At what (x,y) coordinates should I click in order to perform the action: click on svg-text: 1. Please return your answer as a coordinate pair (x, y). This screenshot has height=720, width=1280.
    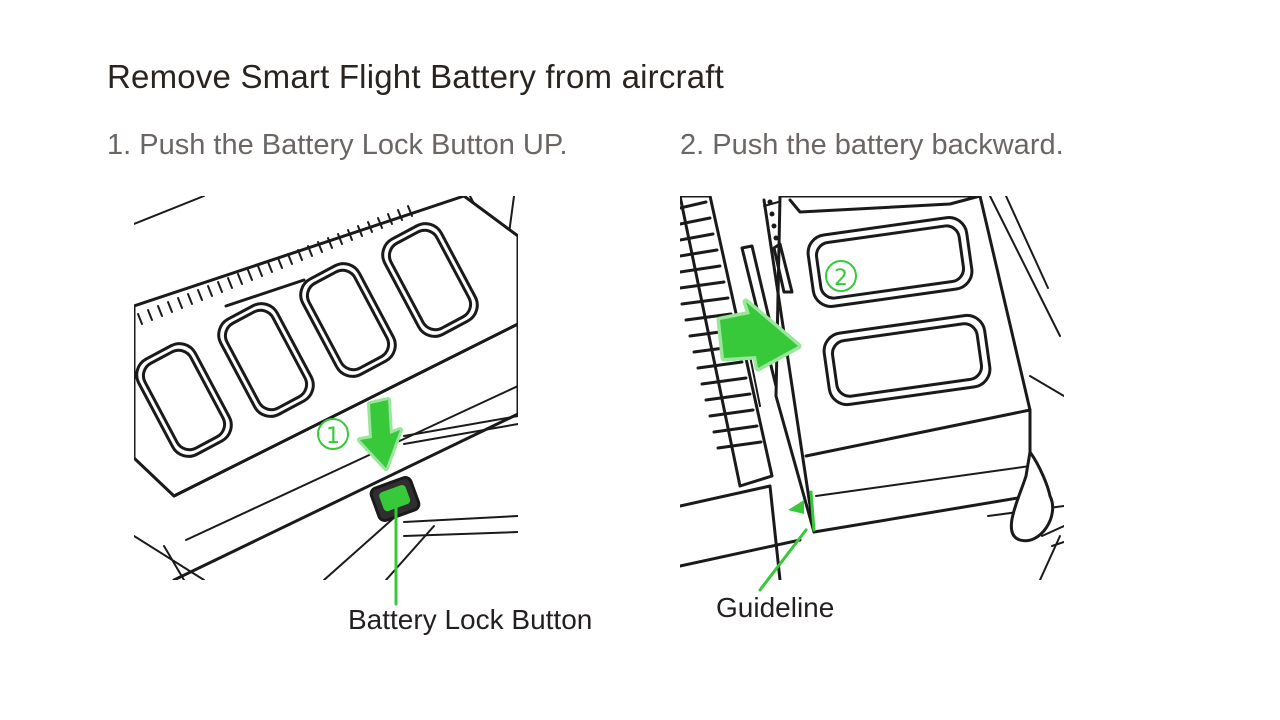
    Looking at the image, I should click on (333, 436).